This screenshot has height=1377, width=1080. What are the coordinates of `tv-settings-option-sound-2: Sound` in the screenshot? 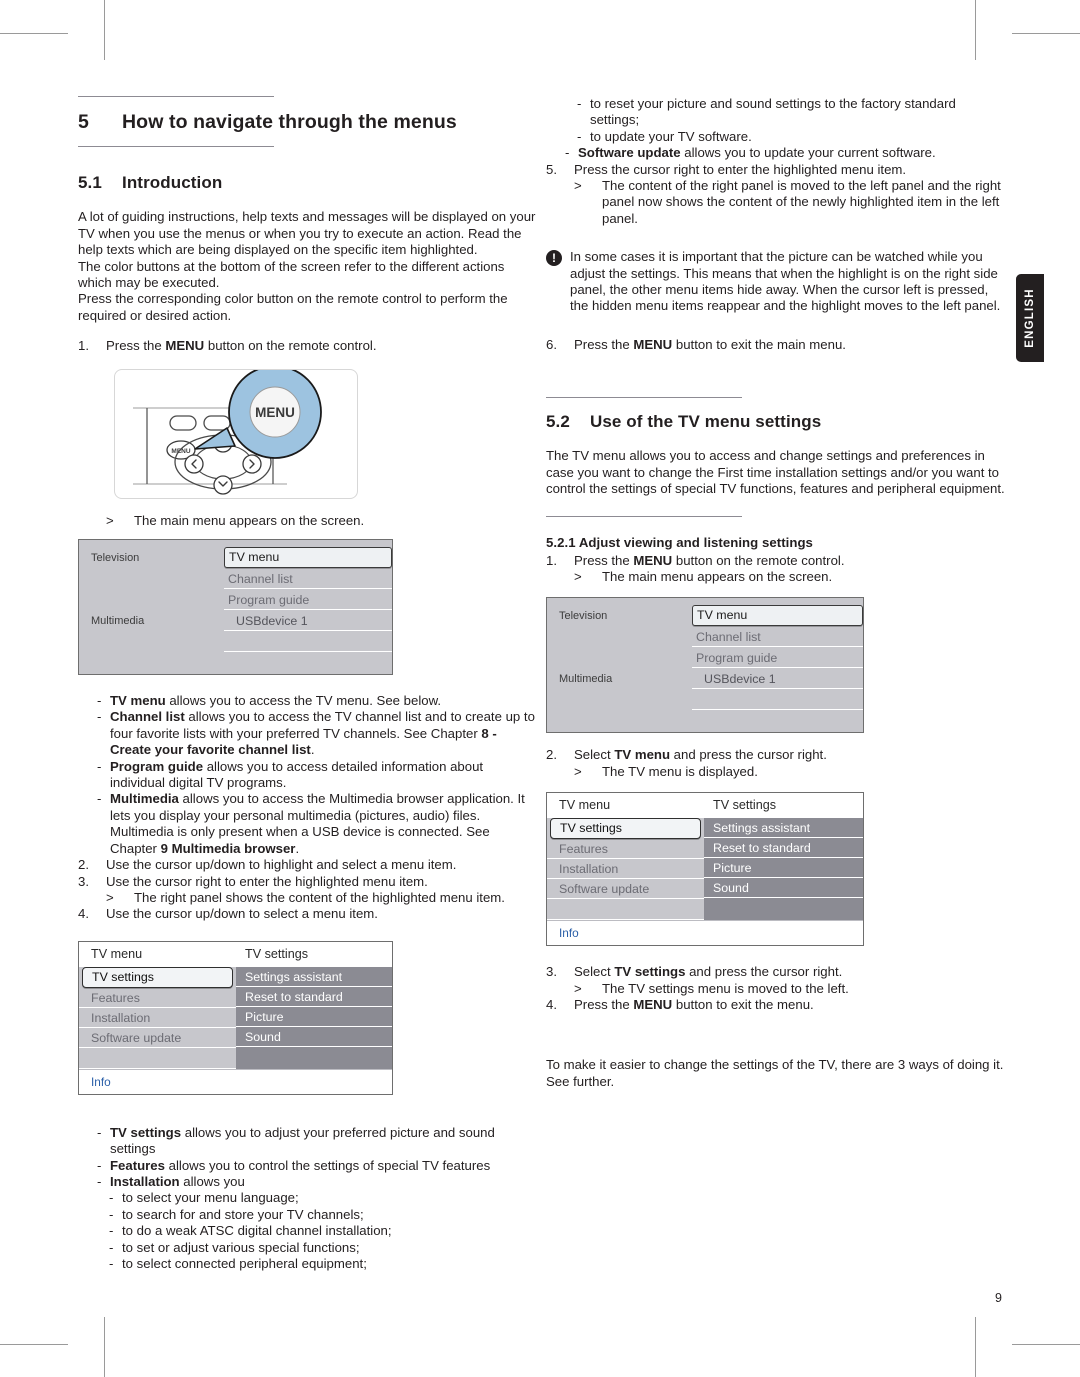 It's located at (783, 888).